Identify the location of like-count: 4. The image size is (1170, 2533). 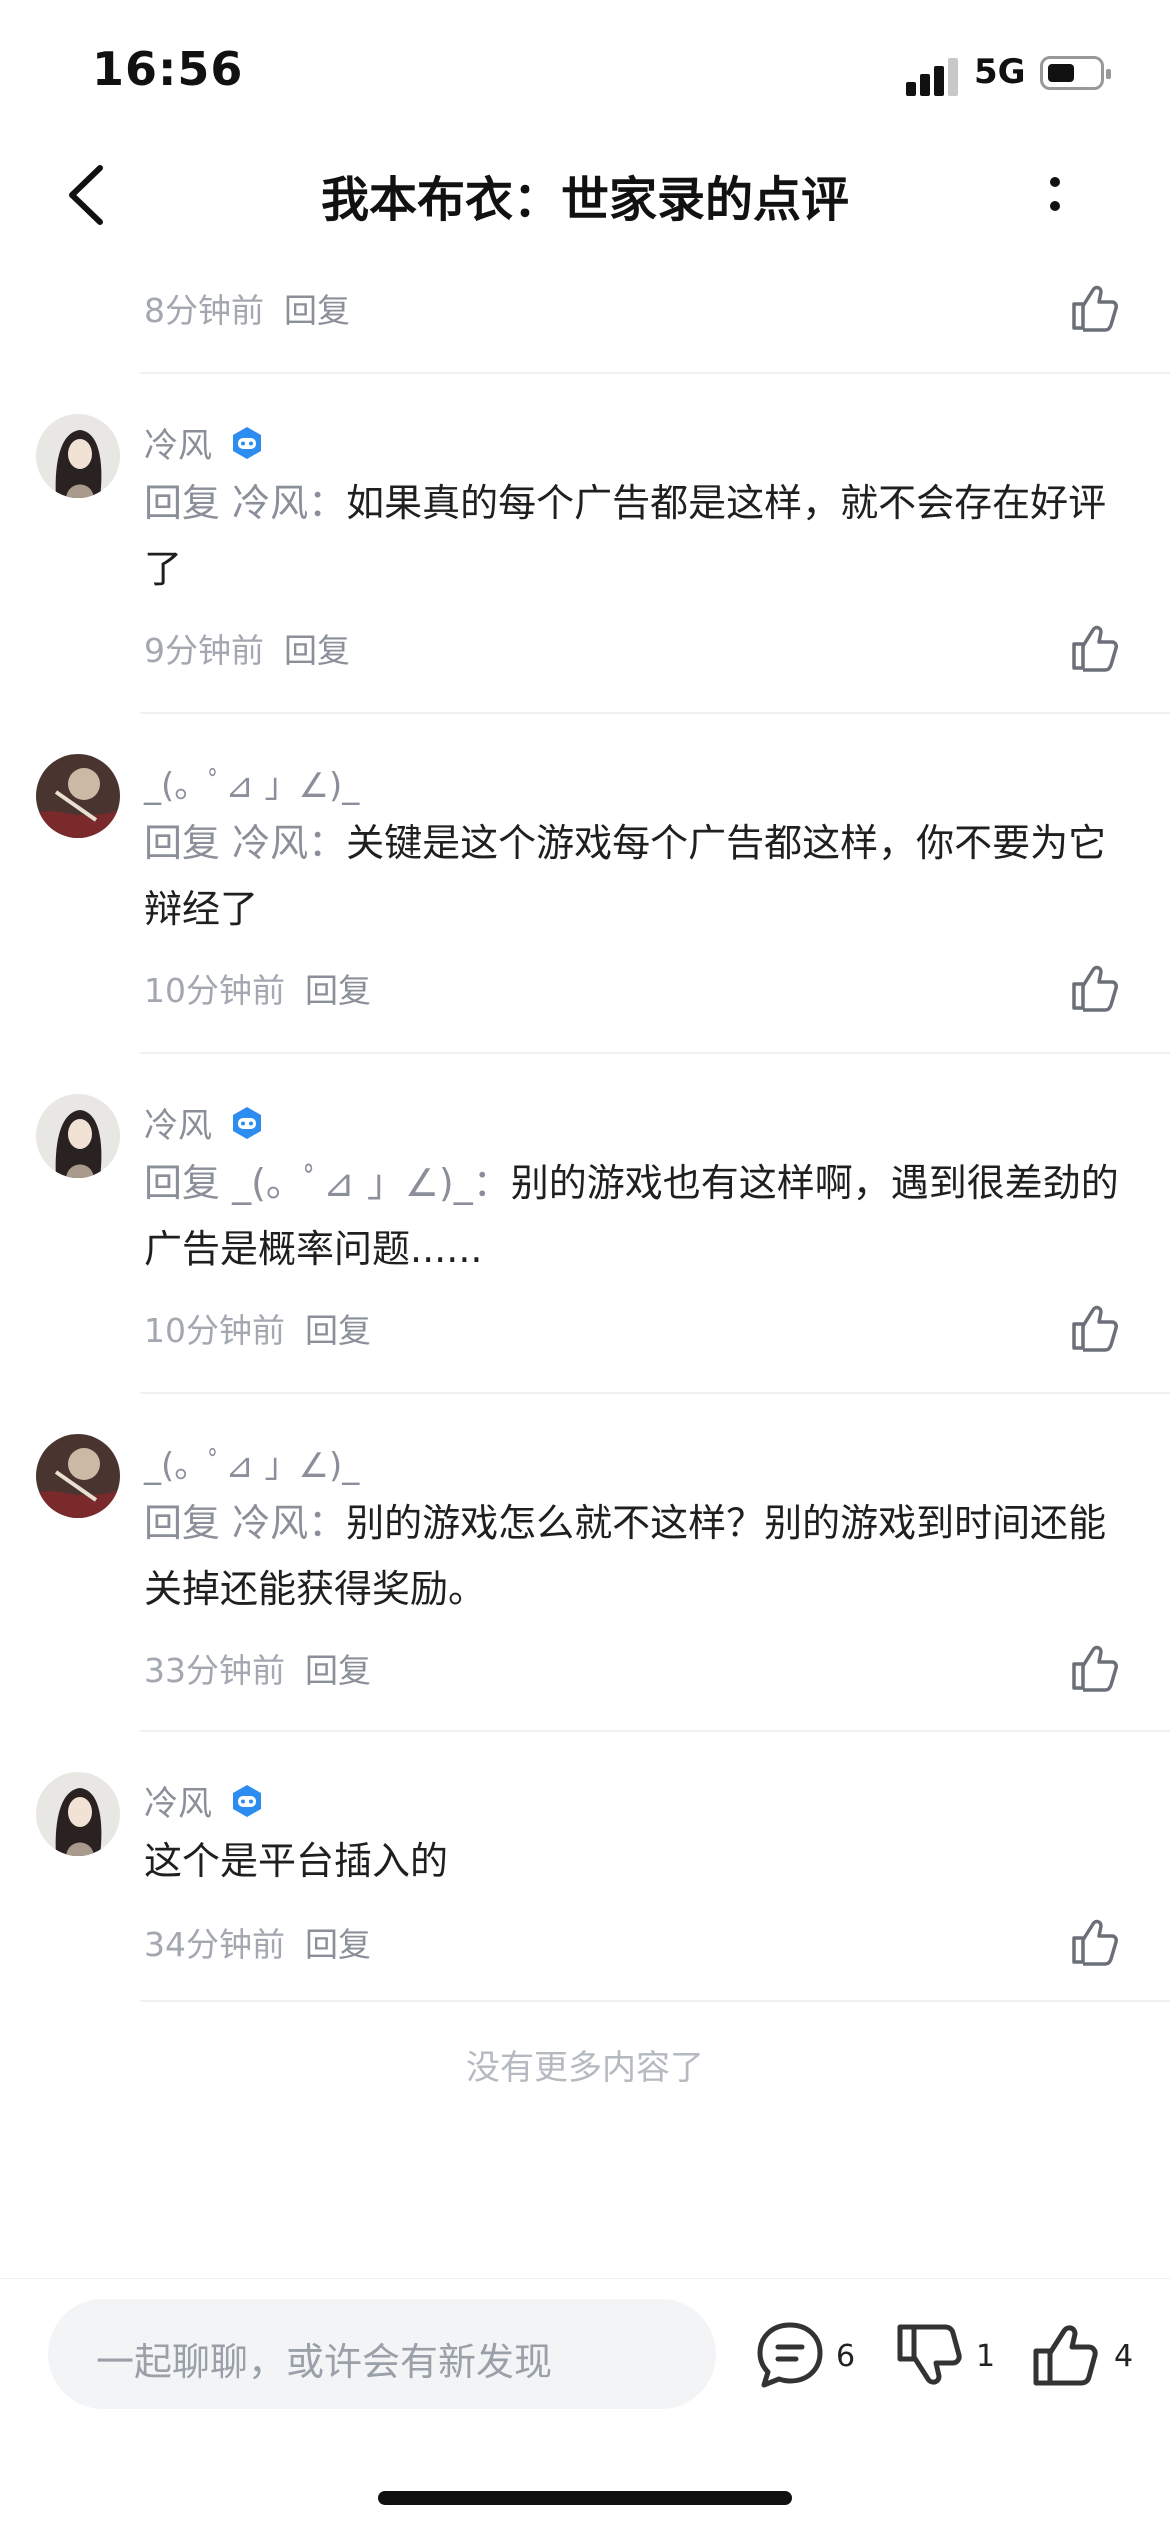
(1124, 2356).